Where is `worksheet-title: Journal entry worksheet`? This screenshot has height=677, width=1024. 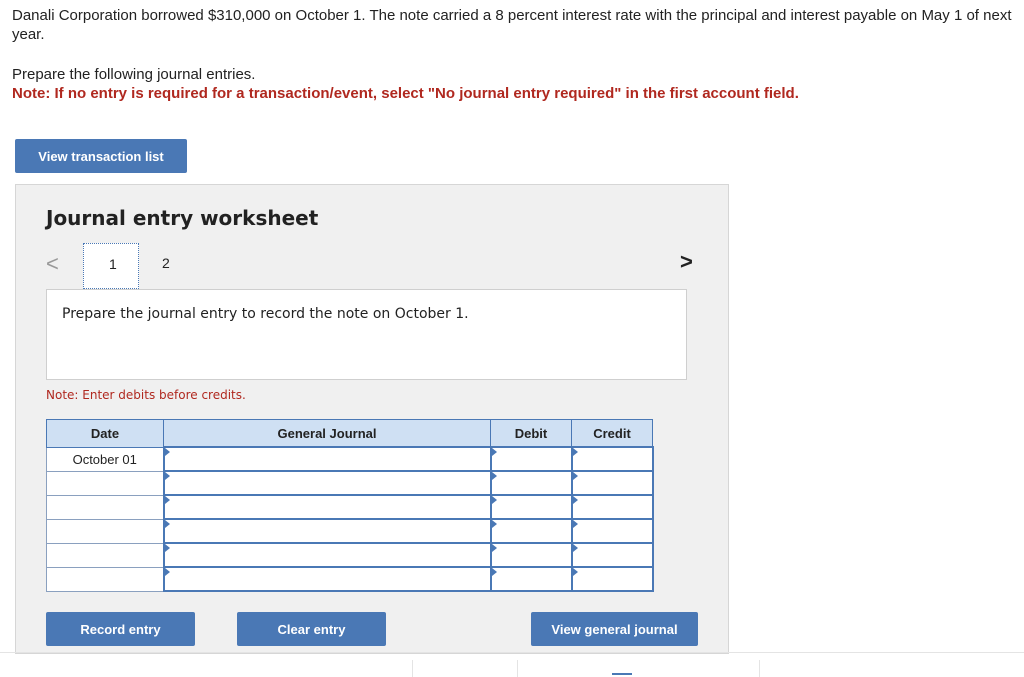
worksheet-title: Journal entry worksheet is located at coordinates (182, 218).